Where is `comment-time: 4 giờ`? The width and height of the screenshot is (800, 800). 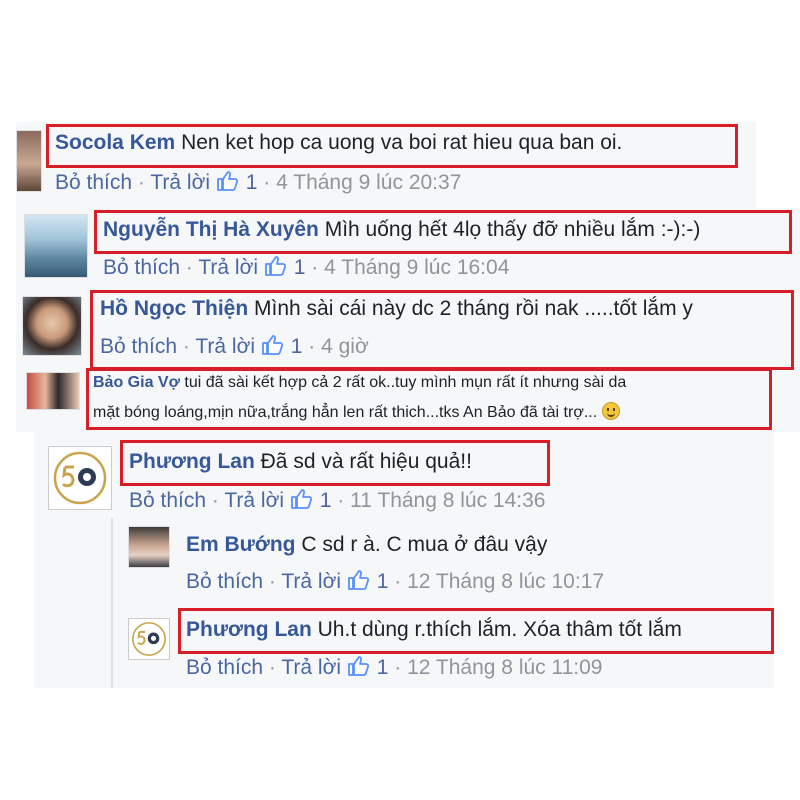
comment-time: 4 giờ is located at coordinates (345, 346).